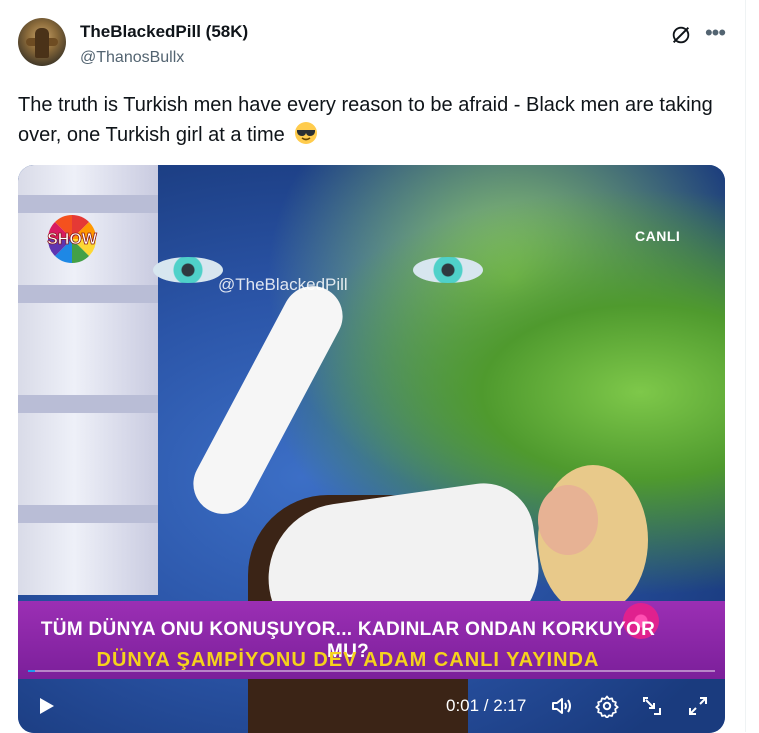 The height and width of the screenshot is (733, 759). Describe the element at coordinates (448, 270) in the screenshot. I see `backdrop-eye-right` at that location.